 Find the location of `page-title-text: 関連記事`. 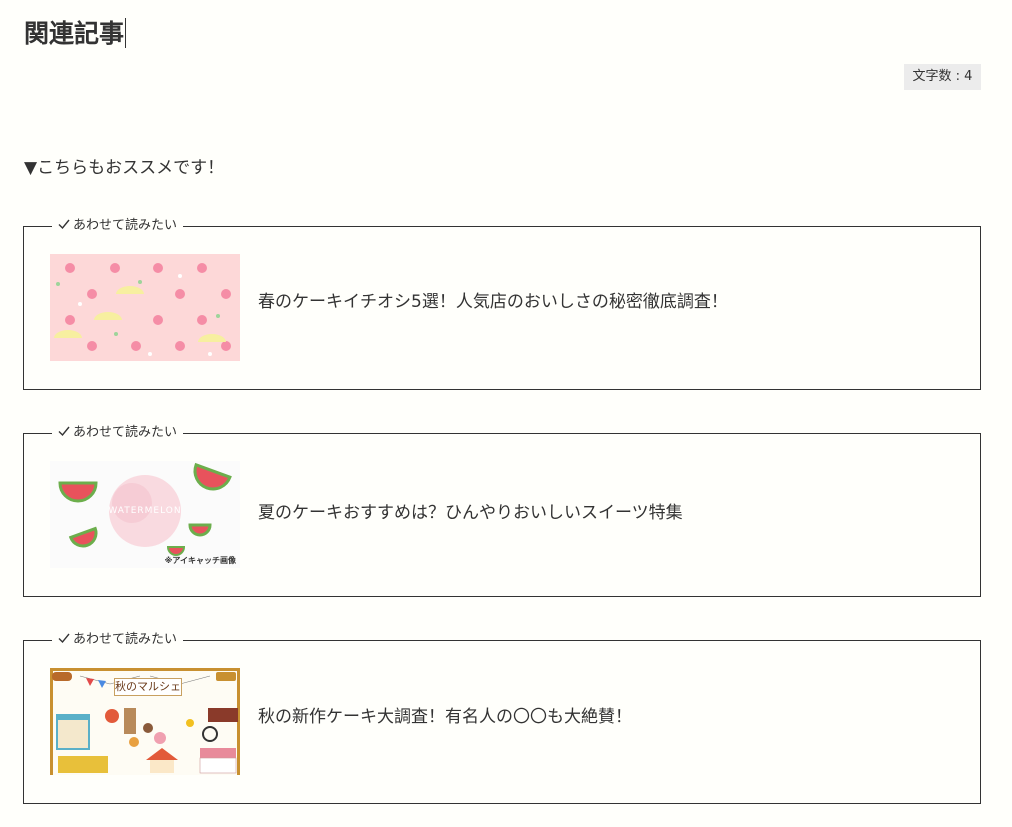

page-title-text: 関連記事 is located at coordinates (74, 33).